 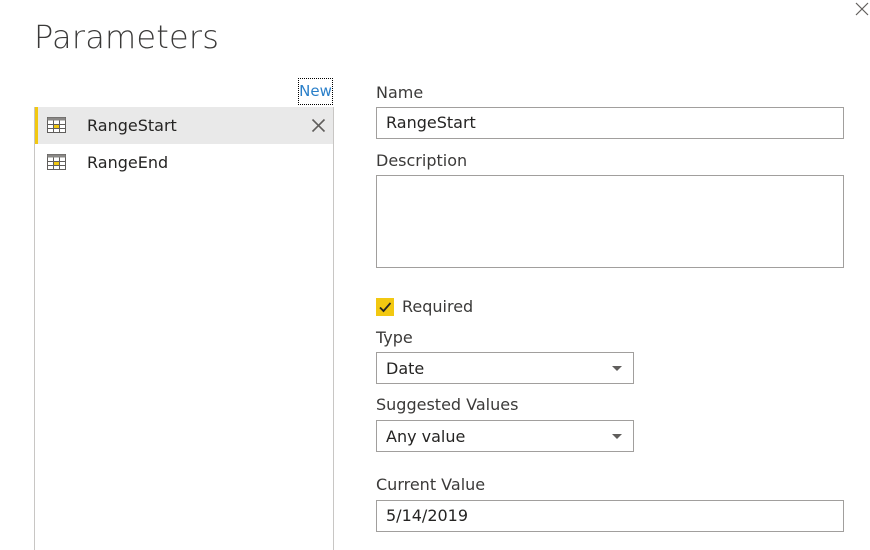 I want to click on parameter-item-rangestart: RangeStart, so click(x=184, y=125).